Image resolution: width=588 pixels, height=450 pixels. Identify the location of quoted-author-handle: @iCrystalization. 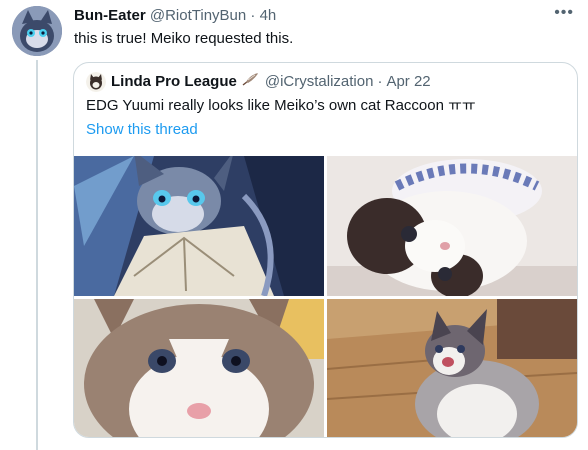
(319, 82).